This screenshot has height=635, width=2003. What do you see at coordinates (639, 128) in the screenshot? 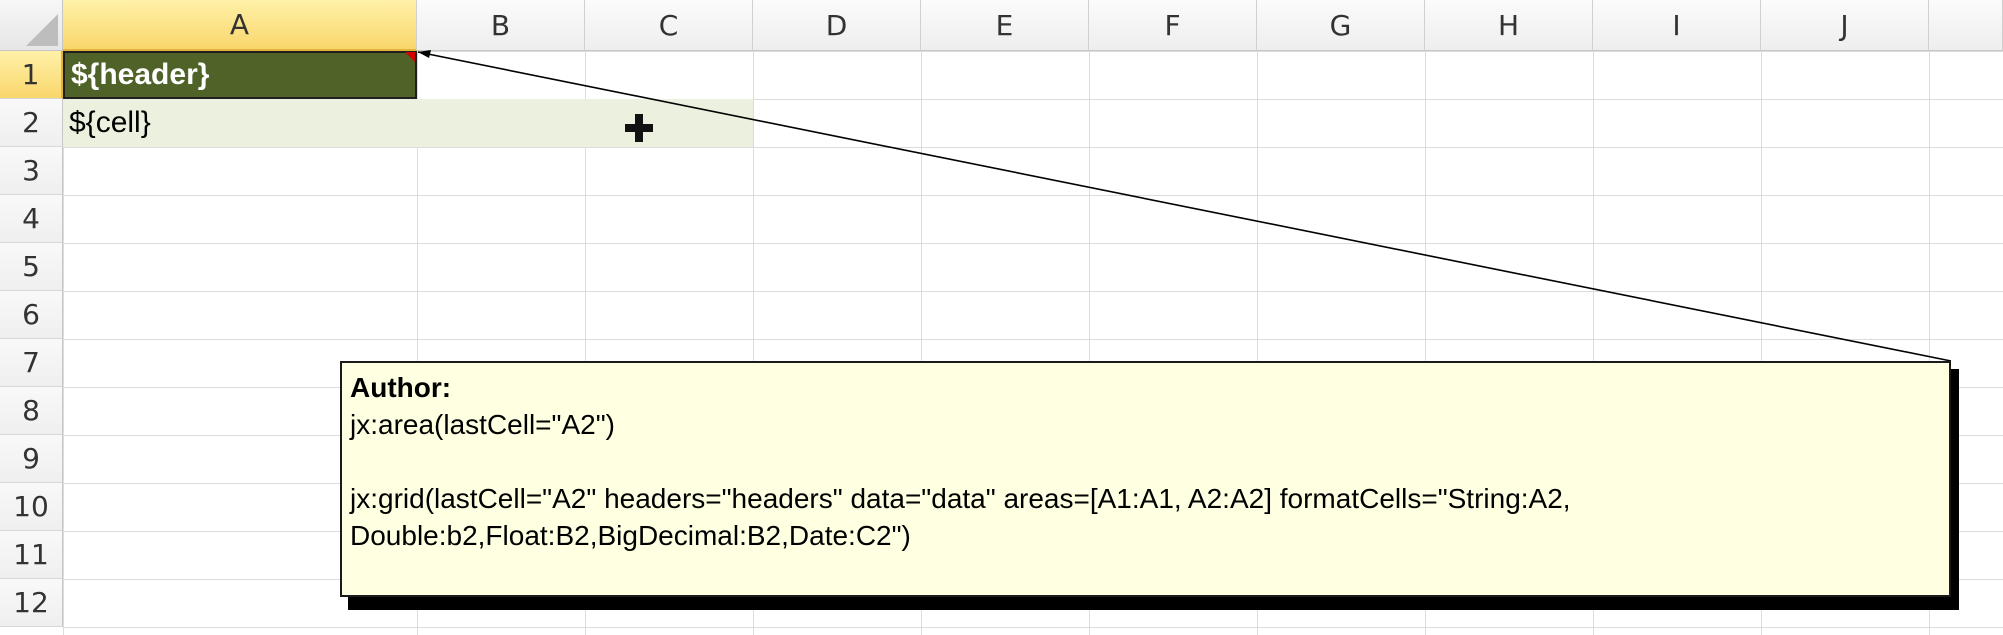
I see `cell-plus-cursor-icon` at bounding box center [639, 128].